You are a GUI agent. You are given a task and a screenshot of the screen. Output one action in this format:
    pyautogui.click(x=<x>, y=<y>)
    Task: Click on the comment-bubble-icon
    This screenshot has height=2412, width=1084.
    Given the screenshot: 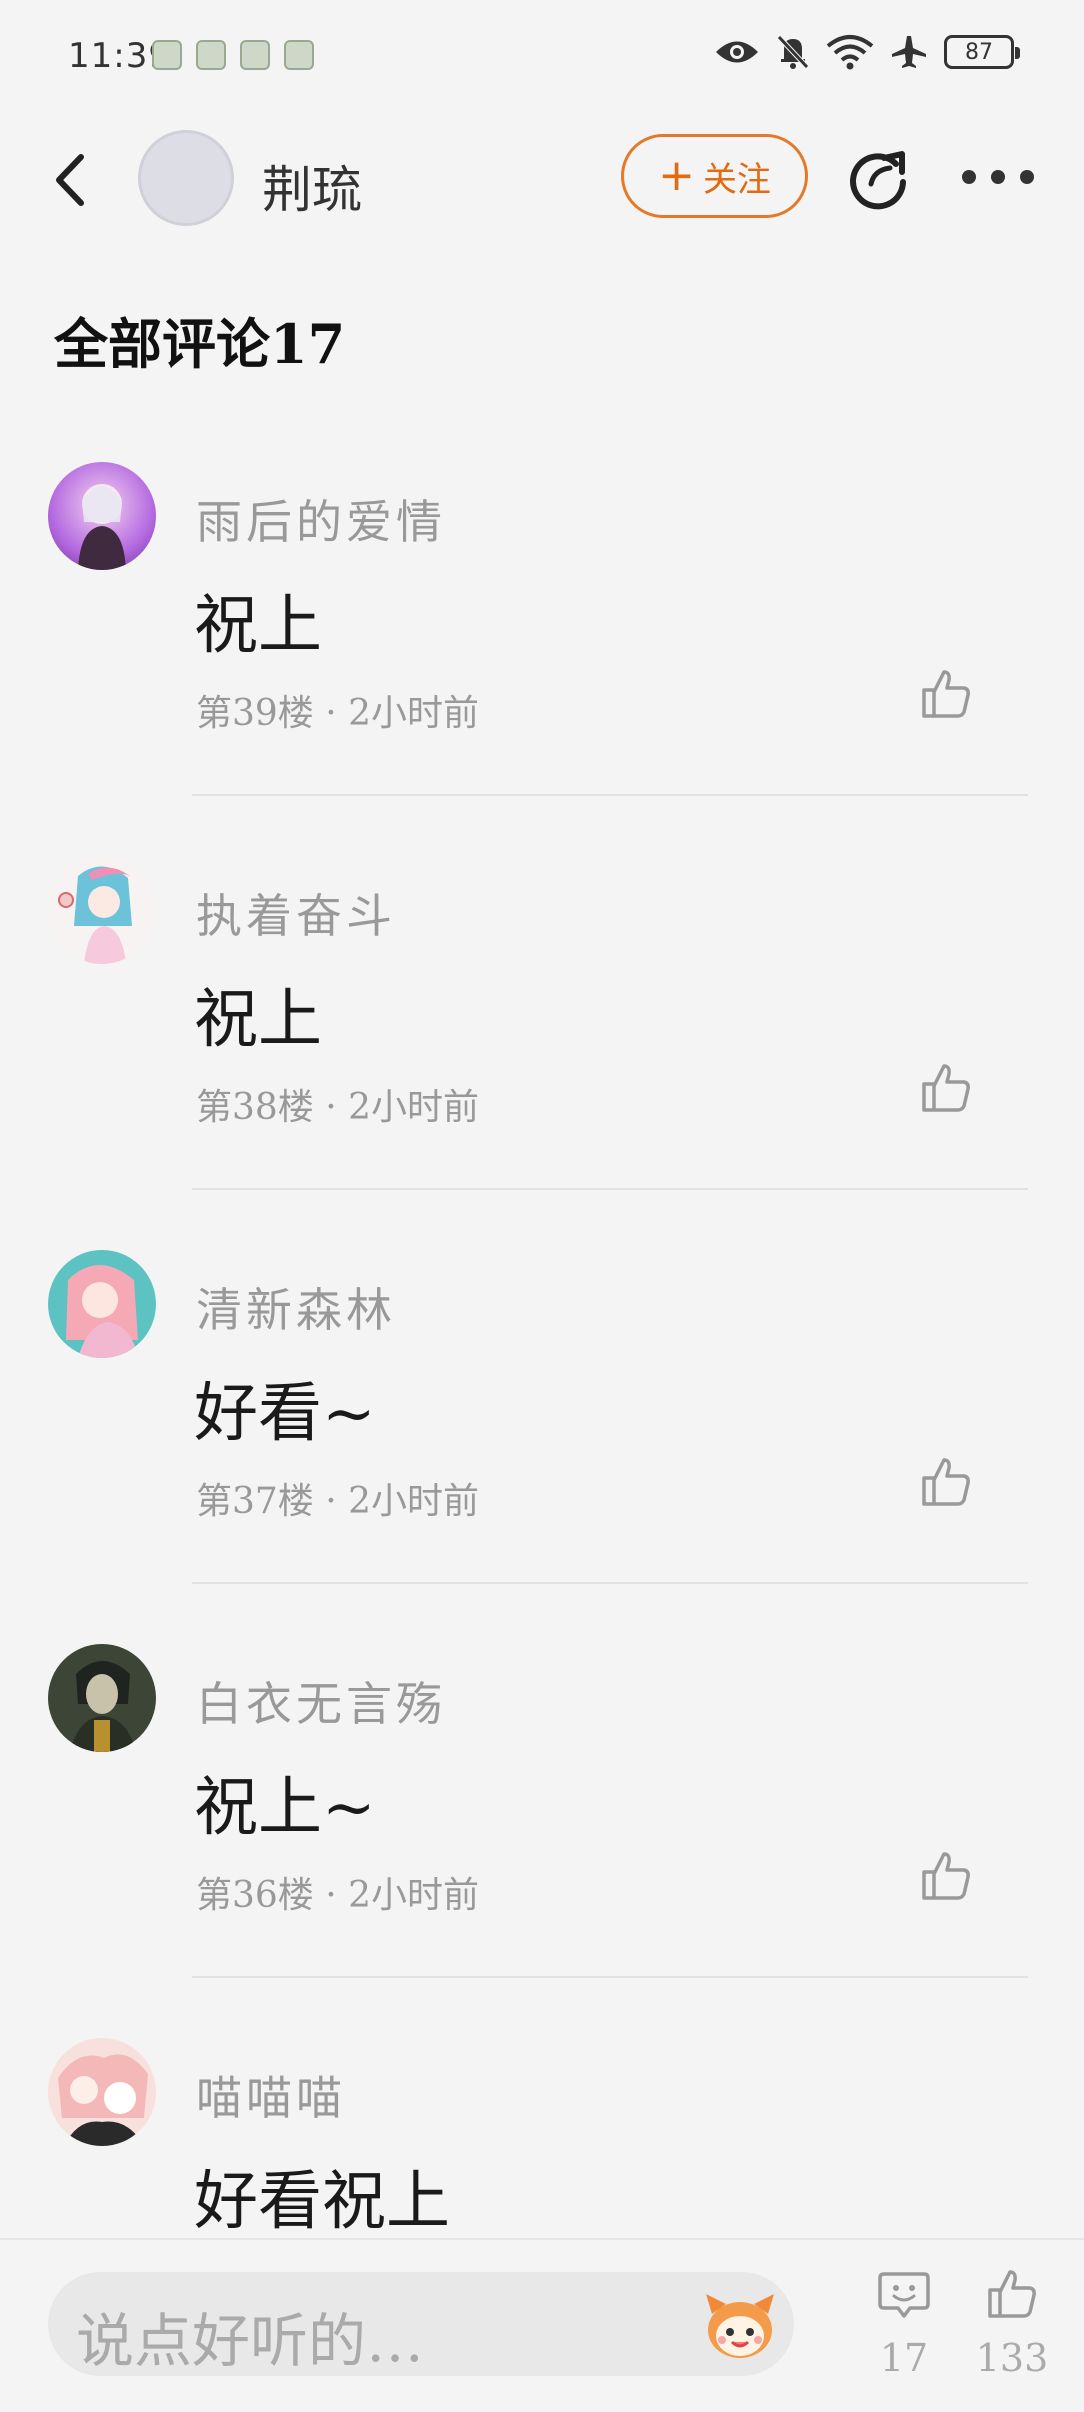 What is the action you would take?
    pyautogui.click(x=904, y=2295)
    